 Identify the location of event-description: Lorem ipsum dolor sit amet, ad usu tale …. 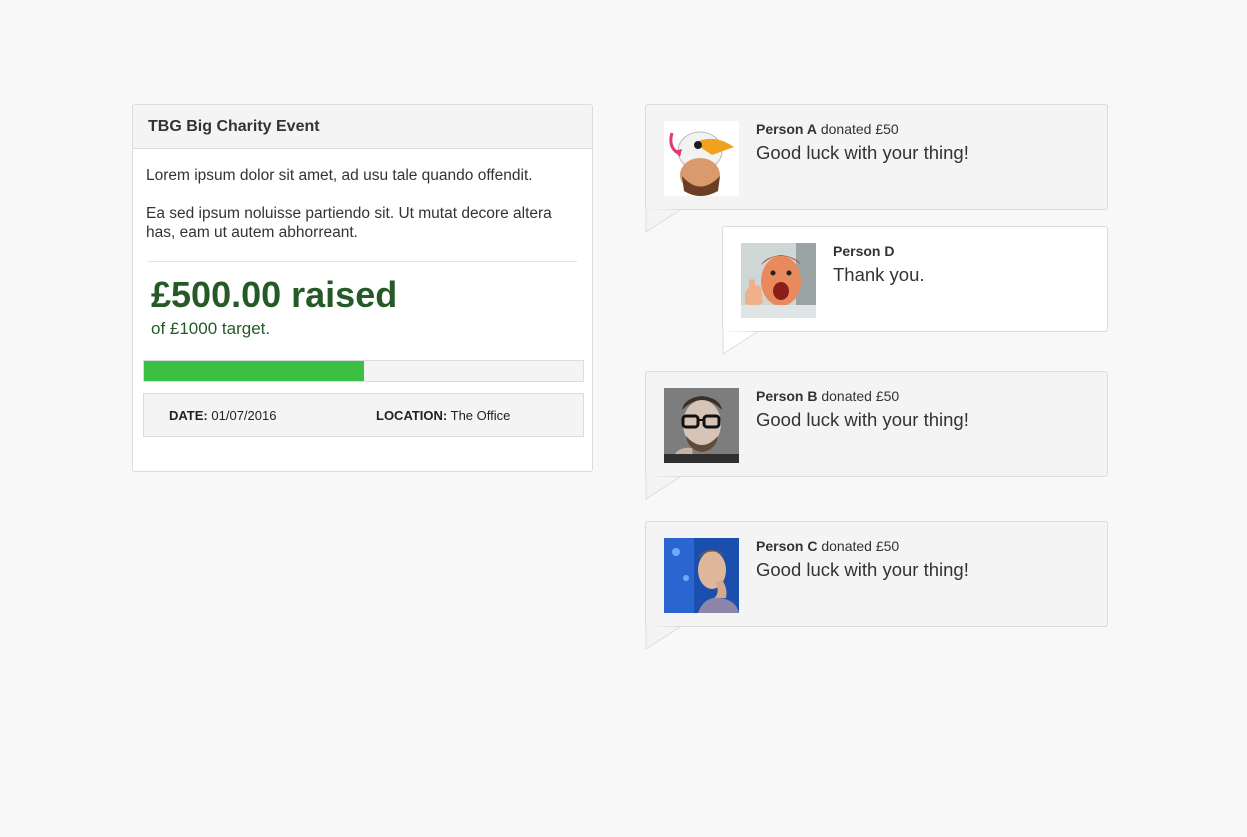
(362, 204).